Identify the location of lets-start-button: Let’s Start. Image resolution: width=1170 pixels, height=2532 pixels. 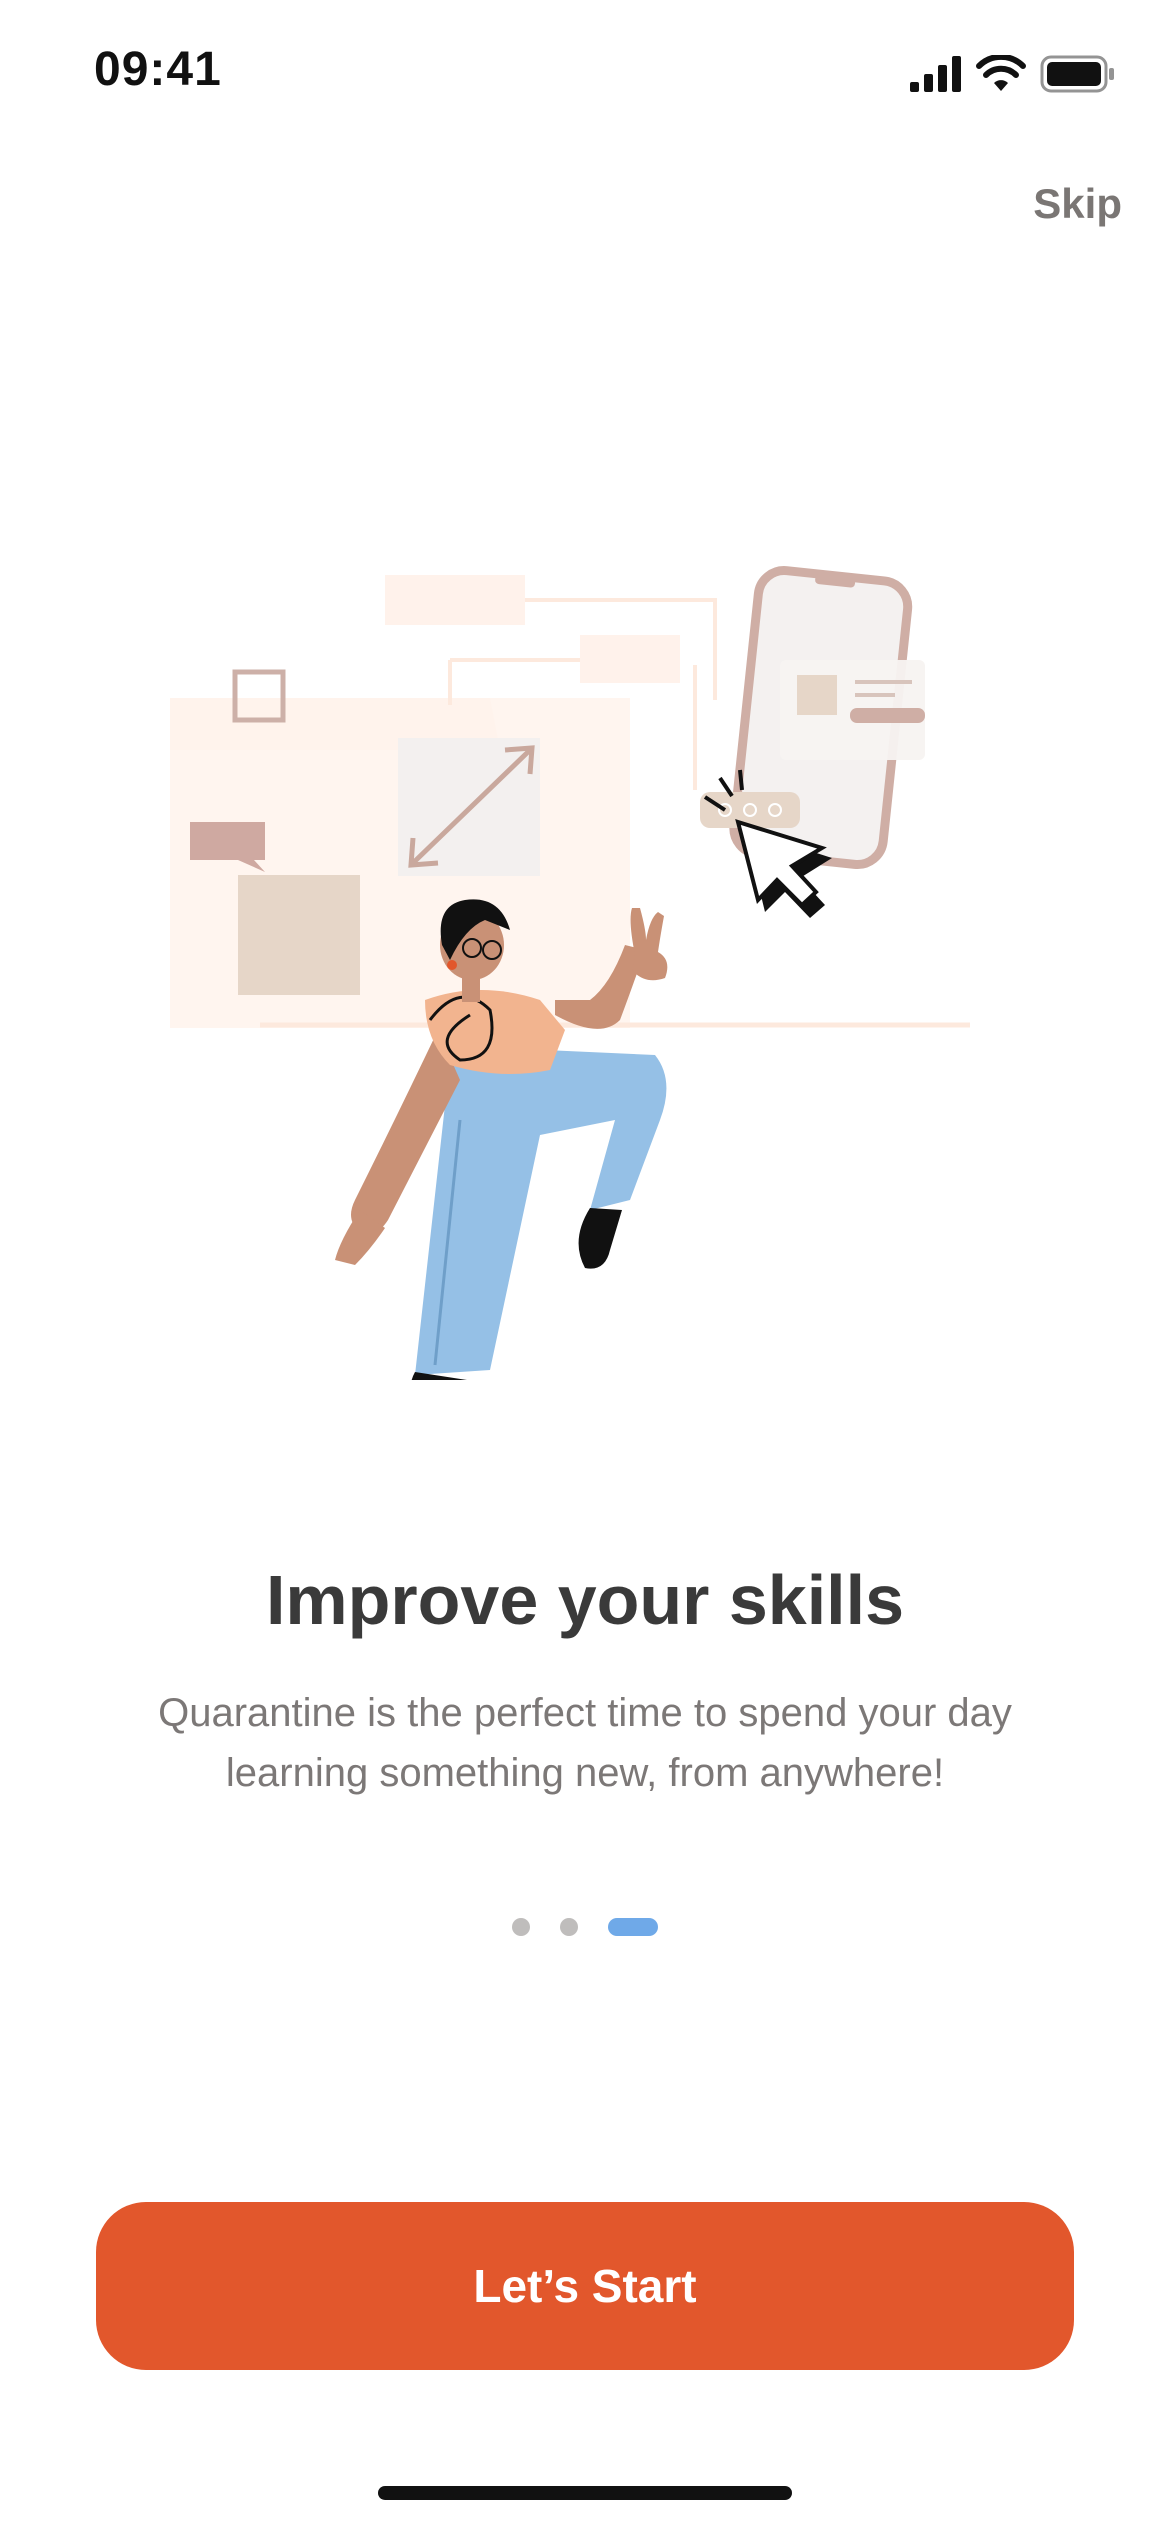
(585, 2286).